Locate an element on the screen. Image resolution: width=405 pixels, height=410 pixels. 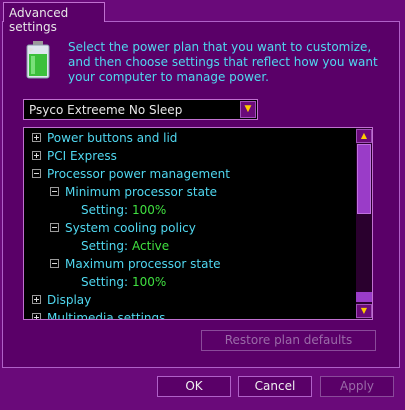
battery-power-icon is located at coordinates (38, 60).